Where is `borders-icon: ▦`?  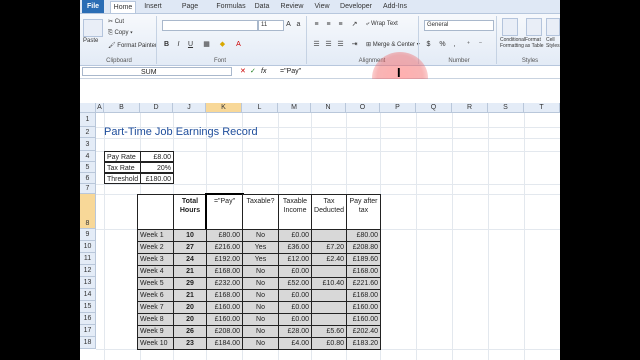 borders-icon: ▦ is located at coordinates (206, 44).